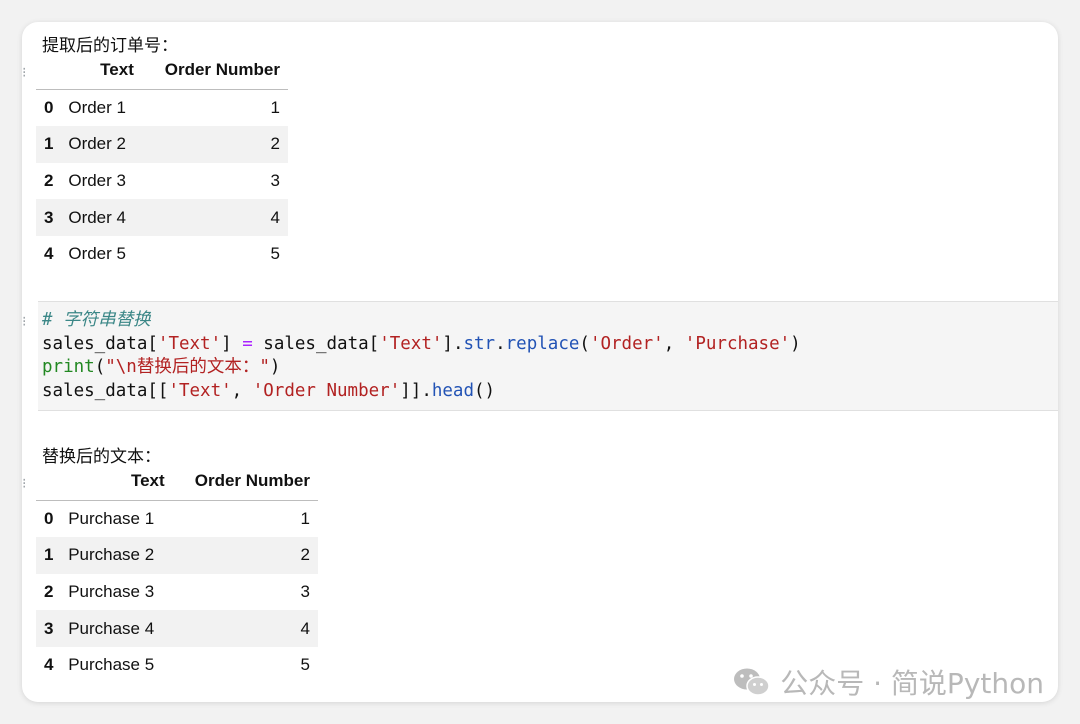 This screenshot has width=1080, height=724. I want to click on code-comment: # 字符串替换, so click(96, 320).